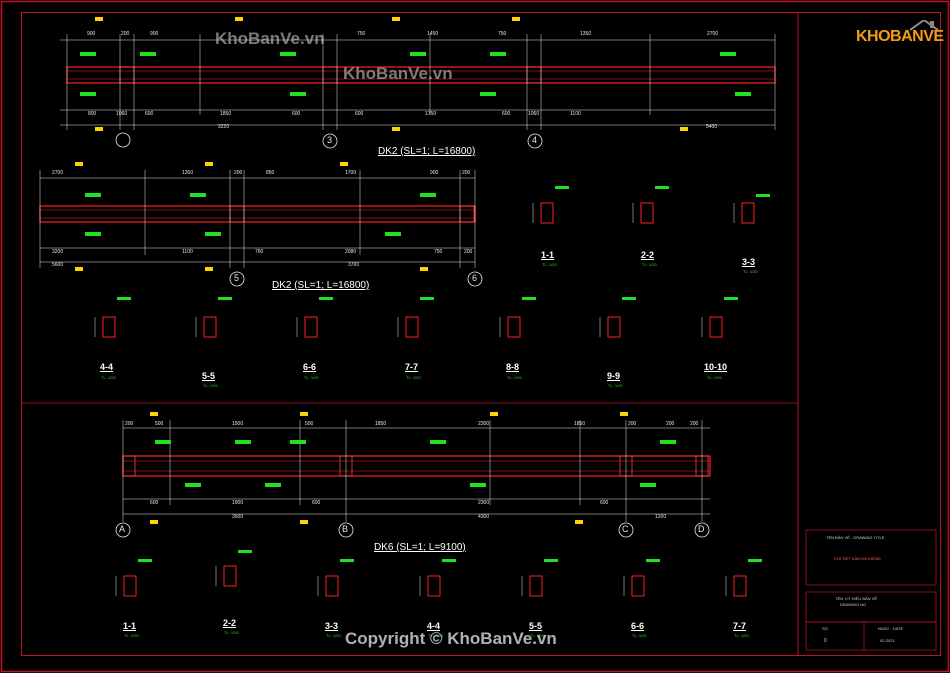 This screenshot has height=673, width=950. I want to click on scale-label-r3-0: TL: 1/20, so click(131, 635).